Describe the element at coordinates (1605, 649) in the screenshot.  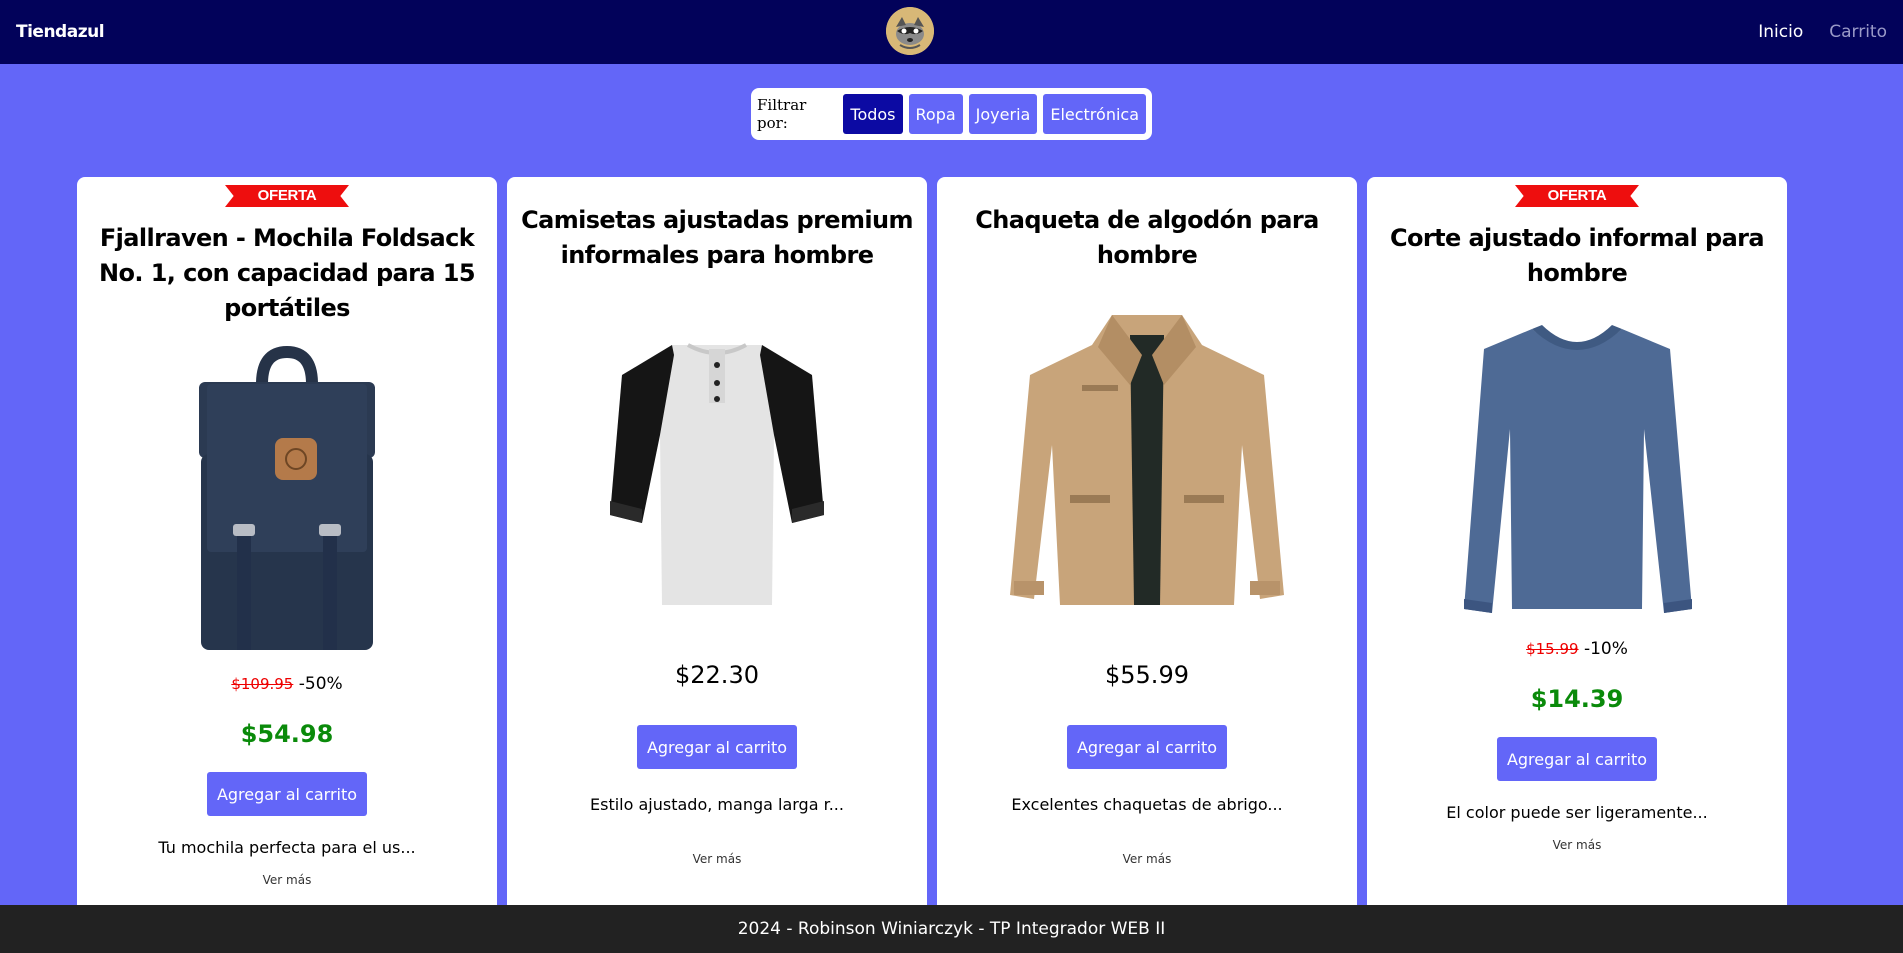
I see `discount-percent: -10%` at that location.